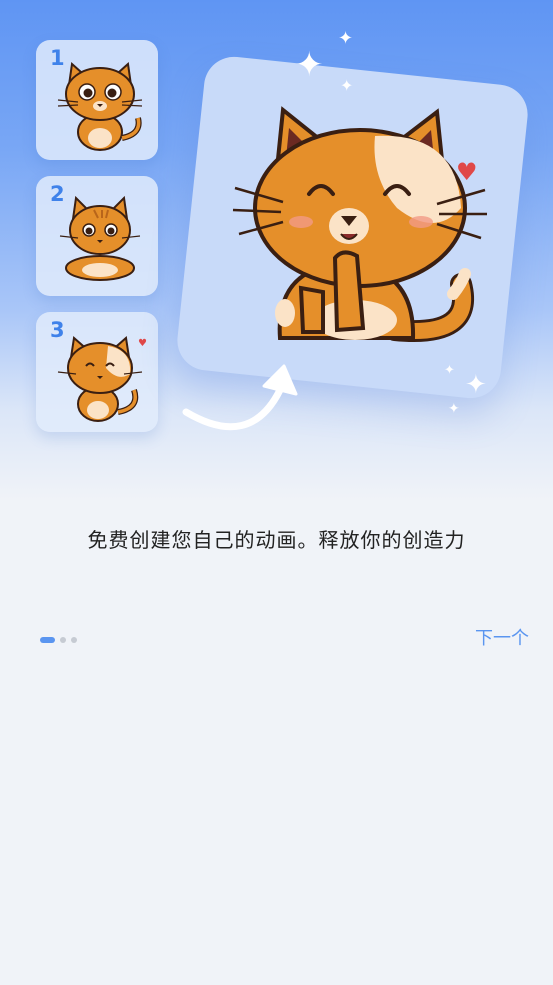 The image size is (553, 985). I want to click on step-thumbnail-1: 1, so click(97, 100).